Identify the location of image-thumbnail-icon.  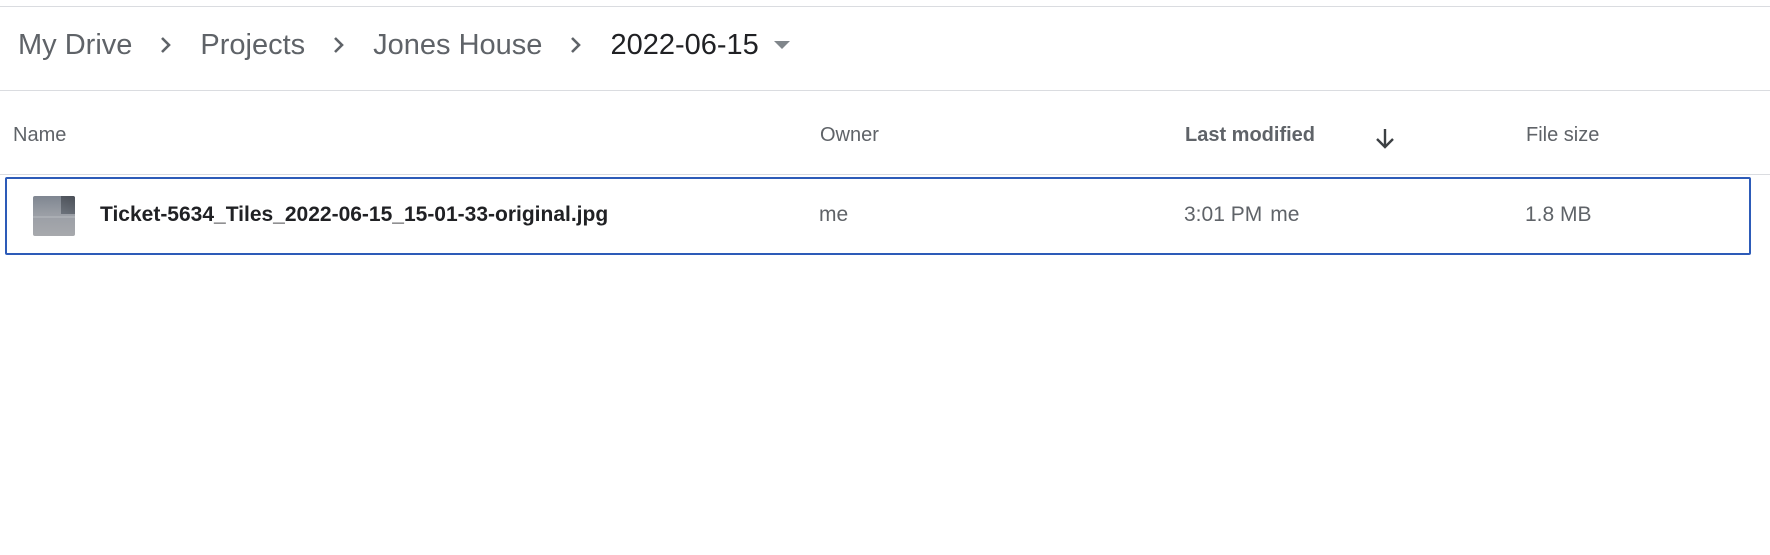
(54, 216).